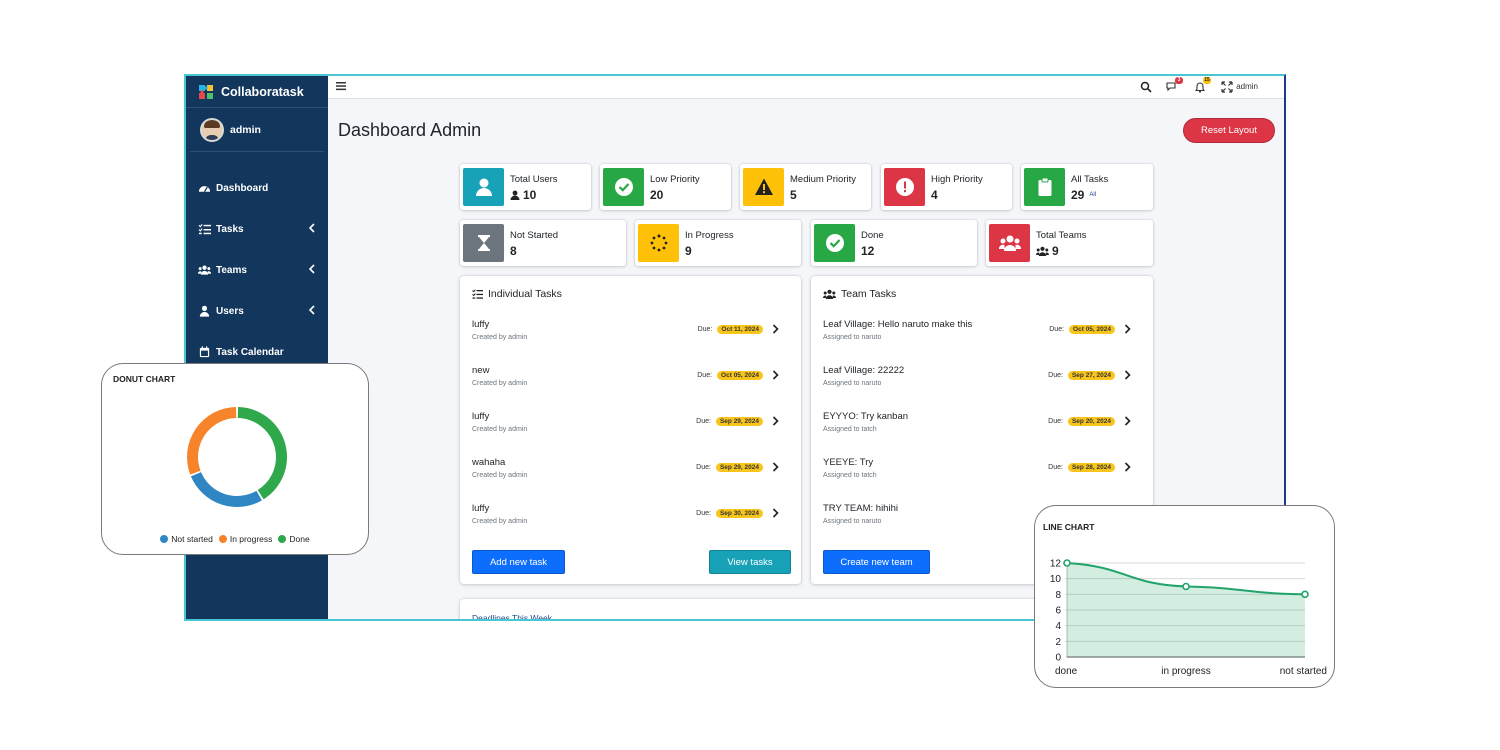 This screenshot has height=750, width=1500. What do you see at coordinates (1179, 80) in the screenshot?
I see `messages-badge: 3` at bounding box center [1179, 80].